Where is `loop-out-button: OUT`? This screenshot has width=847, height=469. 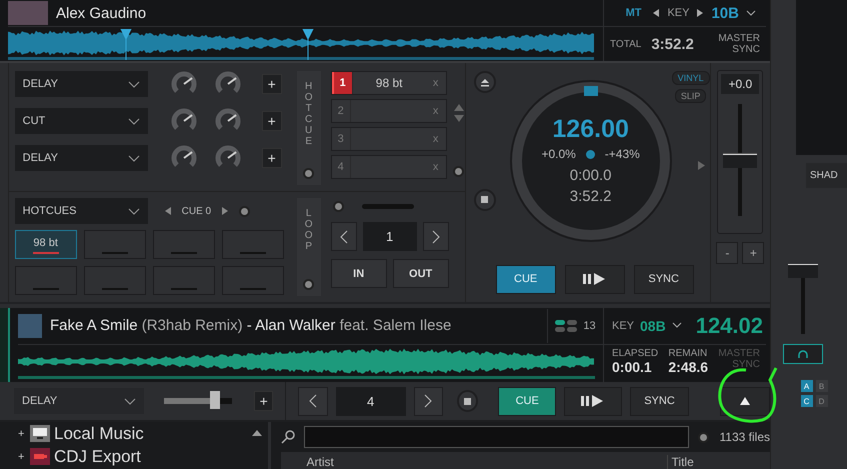
loop-out-button: OUT is located at coordinates (420, 273).